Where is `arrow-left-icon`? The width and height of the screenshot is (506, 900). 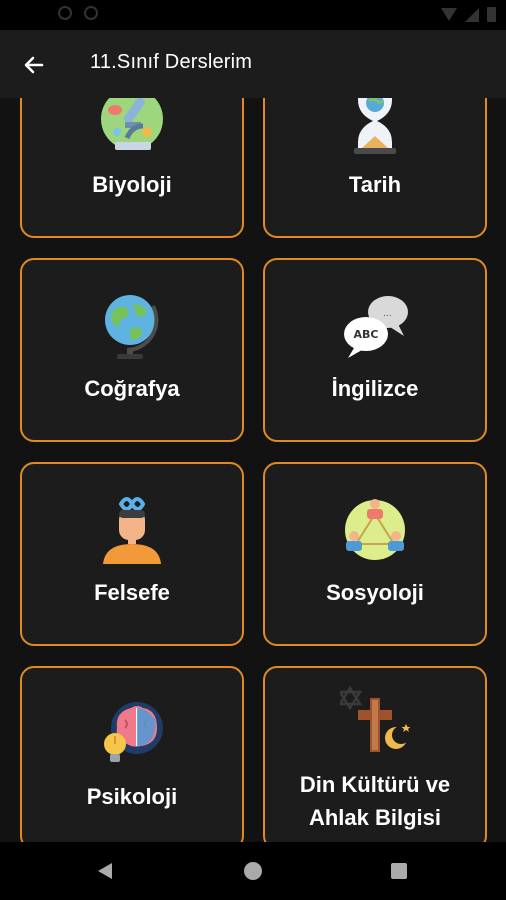 arrow-left-icon is located at coordinates (34, 65).